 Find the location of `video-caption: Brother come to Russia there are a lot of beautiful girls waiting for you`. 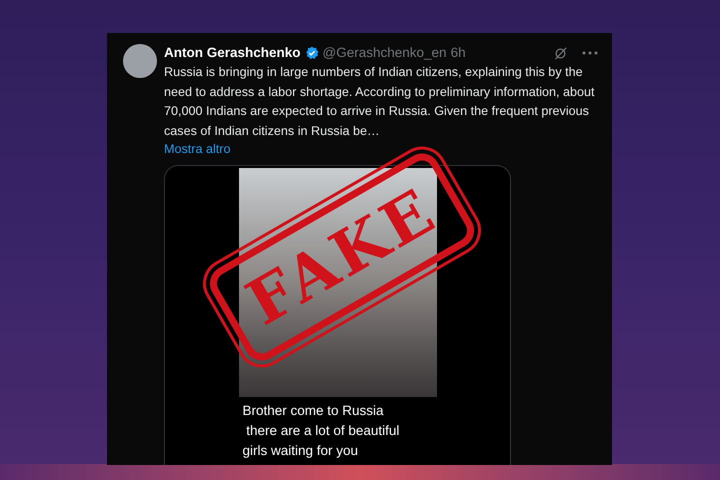

video-caption: Brother come to Russia there are a lot of beautiful girls waiting for you is located at coordinates (321, 431).